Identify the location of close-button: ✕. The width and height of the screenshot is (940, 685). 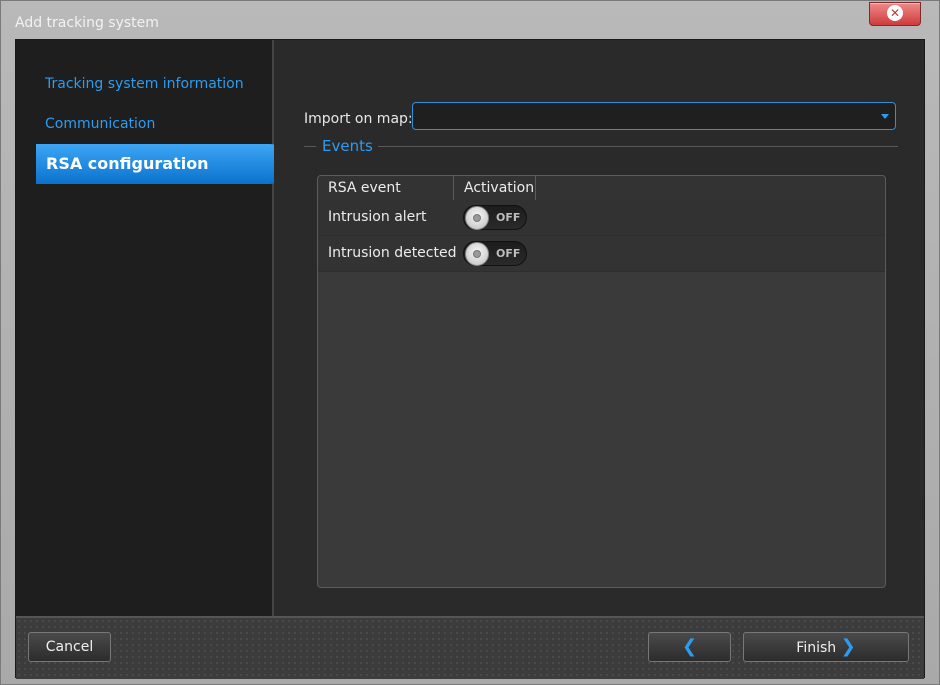
(895, 14).